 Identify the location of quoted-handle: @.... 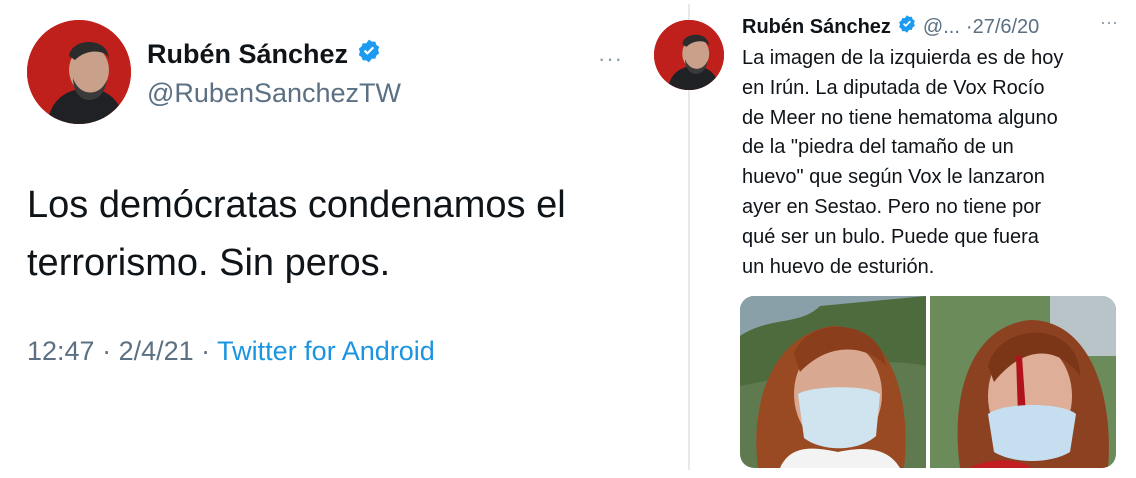
(941, 27).